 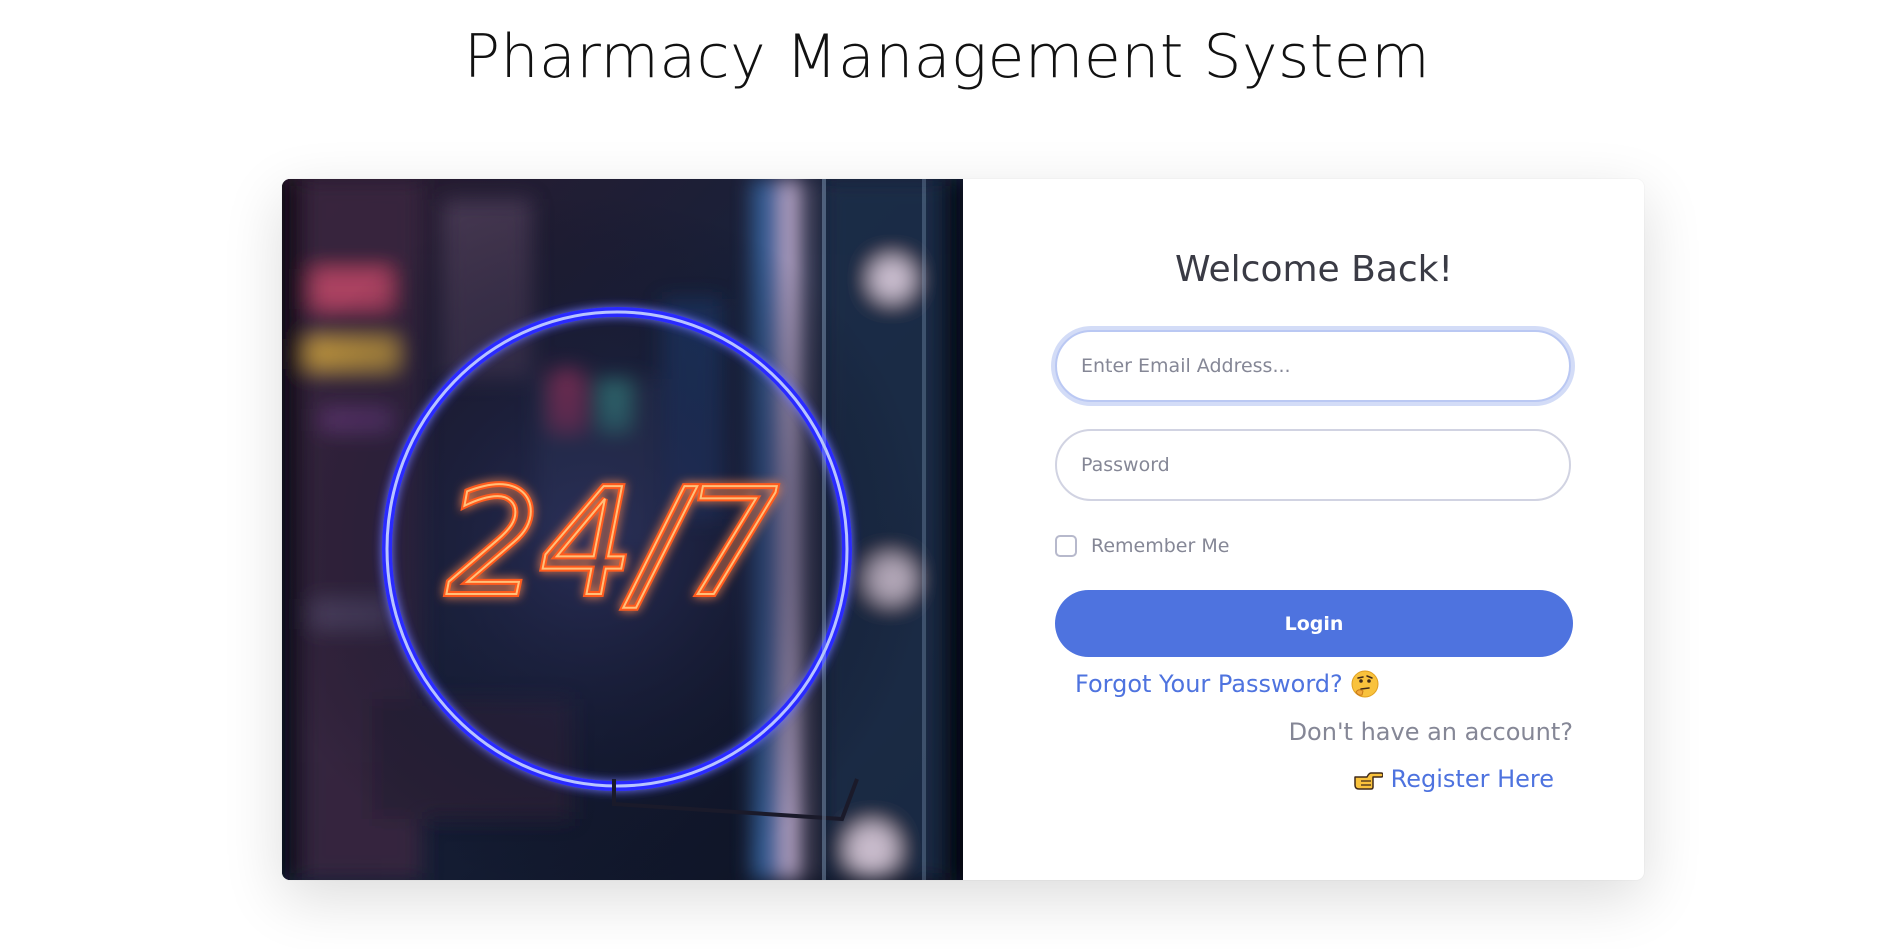 I want to click on pointing-hand-icon, so click(x=1368, y=779).